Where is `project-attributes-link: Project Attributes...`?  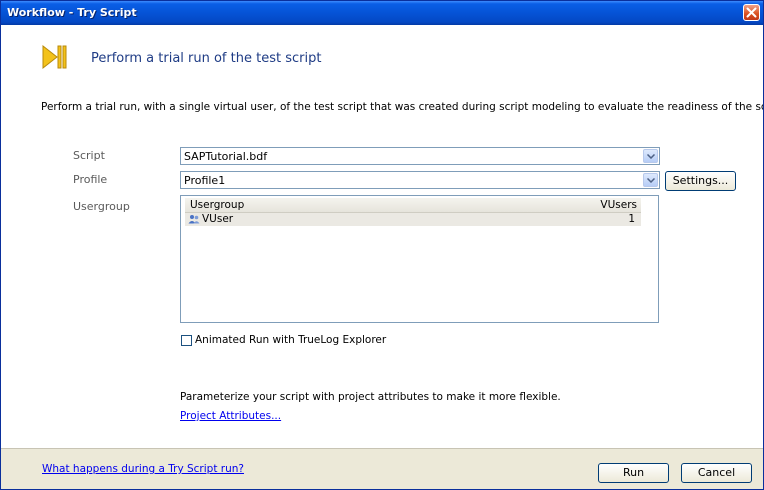 project-attributes-link: Project Attributes... is located at coordinates (230, 416).